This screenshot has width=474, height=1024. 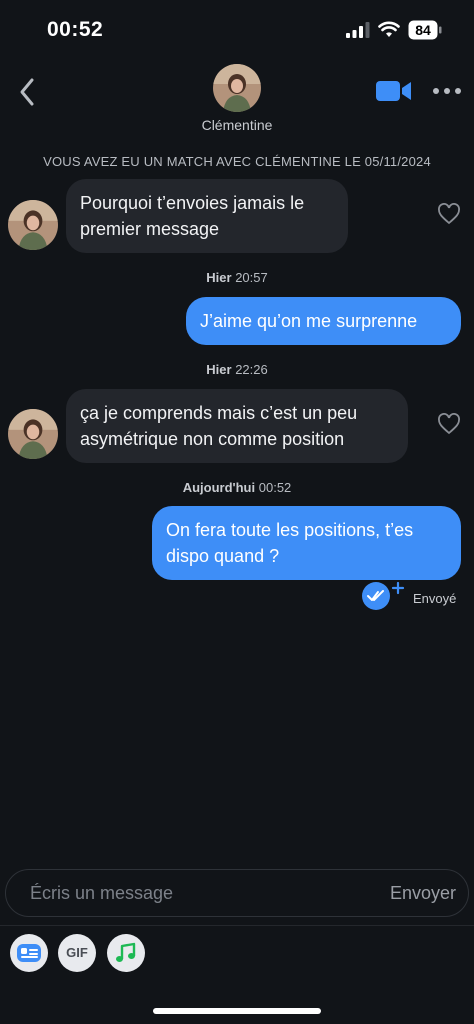 I want to click on message-timestamp: Hier 22:26, so click(x=237, y=369).